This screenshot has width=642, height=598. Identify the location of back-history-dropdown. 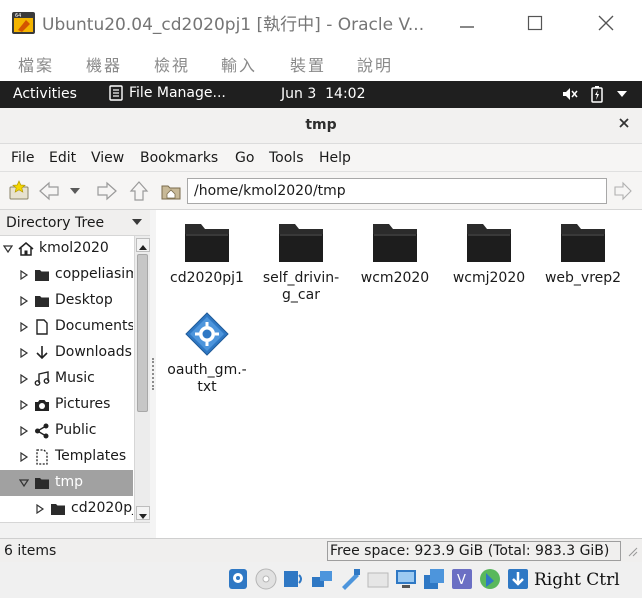
(75, 191).